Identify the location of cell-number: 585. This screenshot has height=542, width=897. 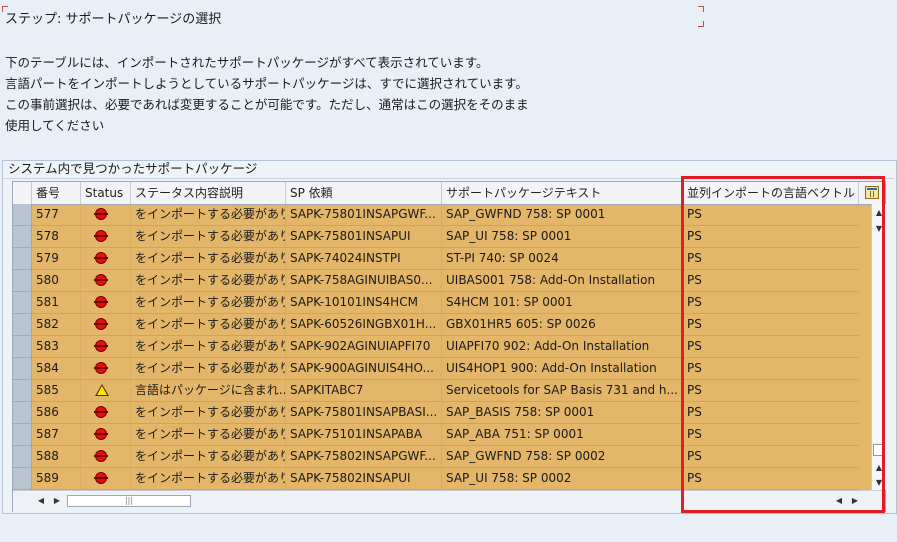
(56, 390).